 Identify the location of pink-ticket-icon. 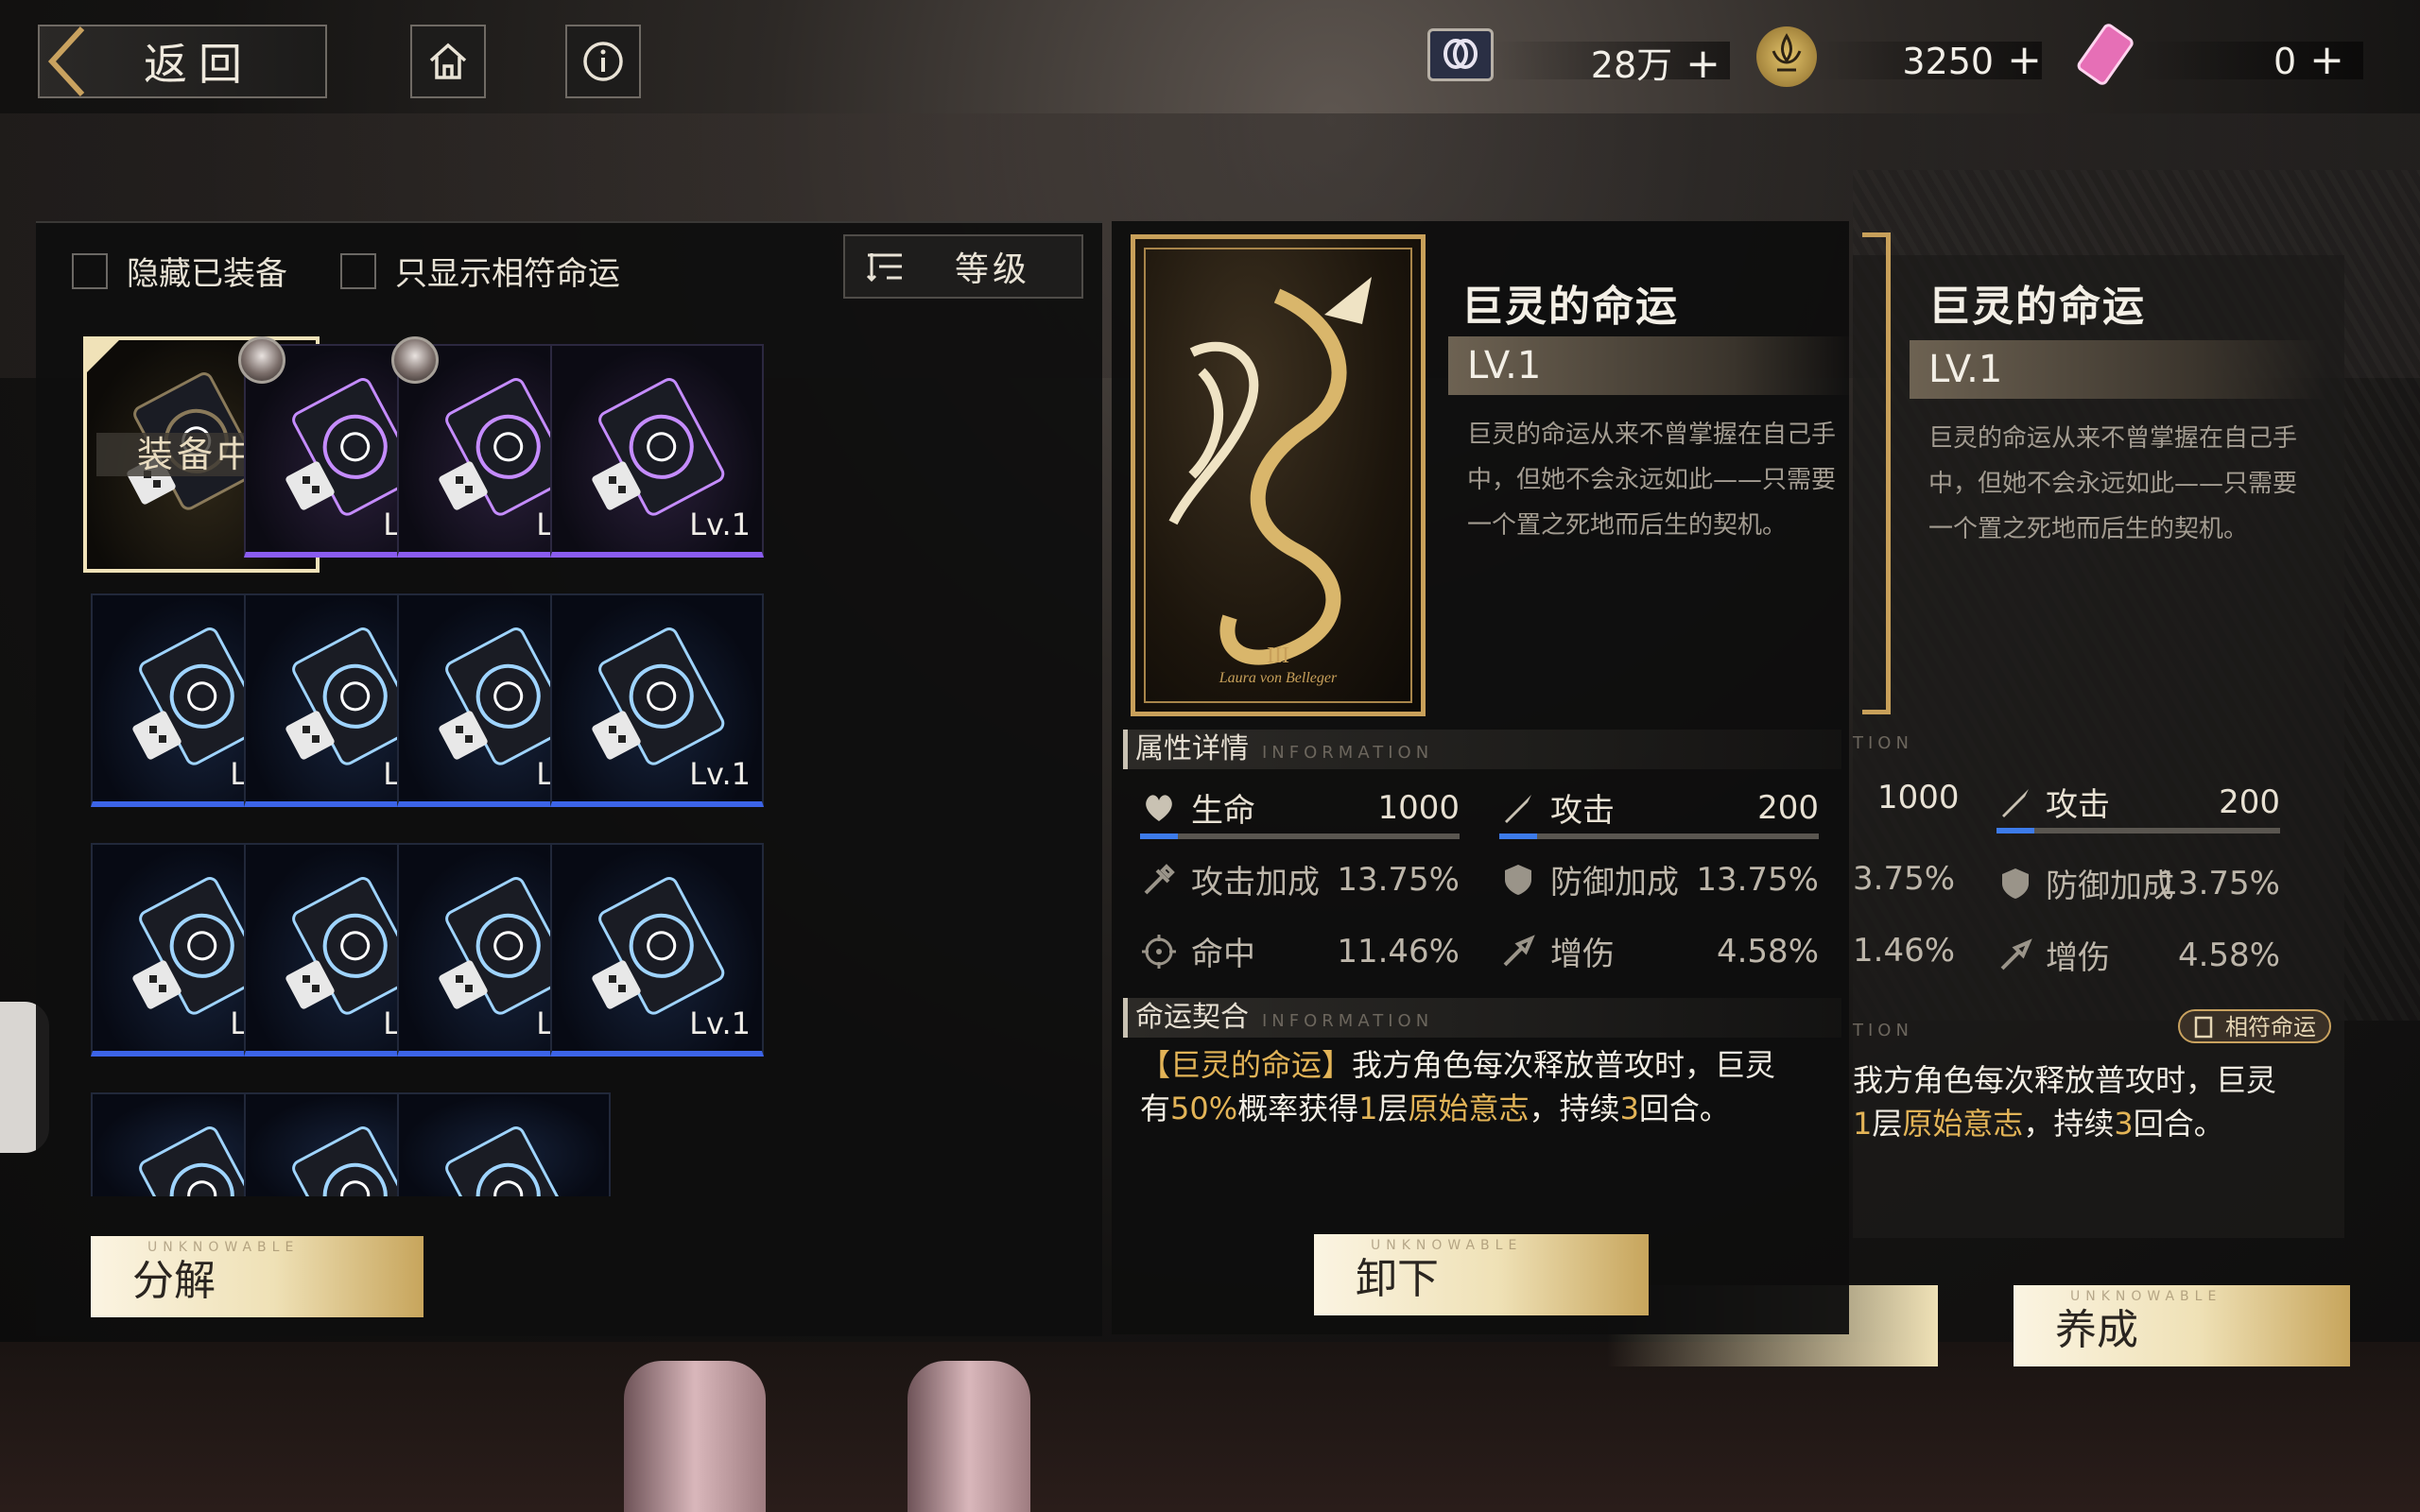
(2109, 56).